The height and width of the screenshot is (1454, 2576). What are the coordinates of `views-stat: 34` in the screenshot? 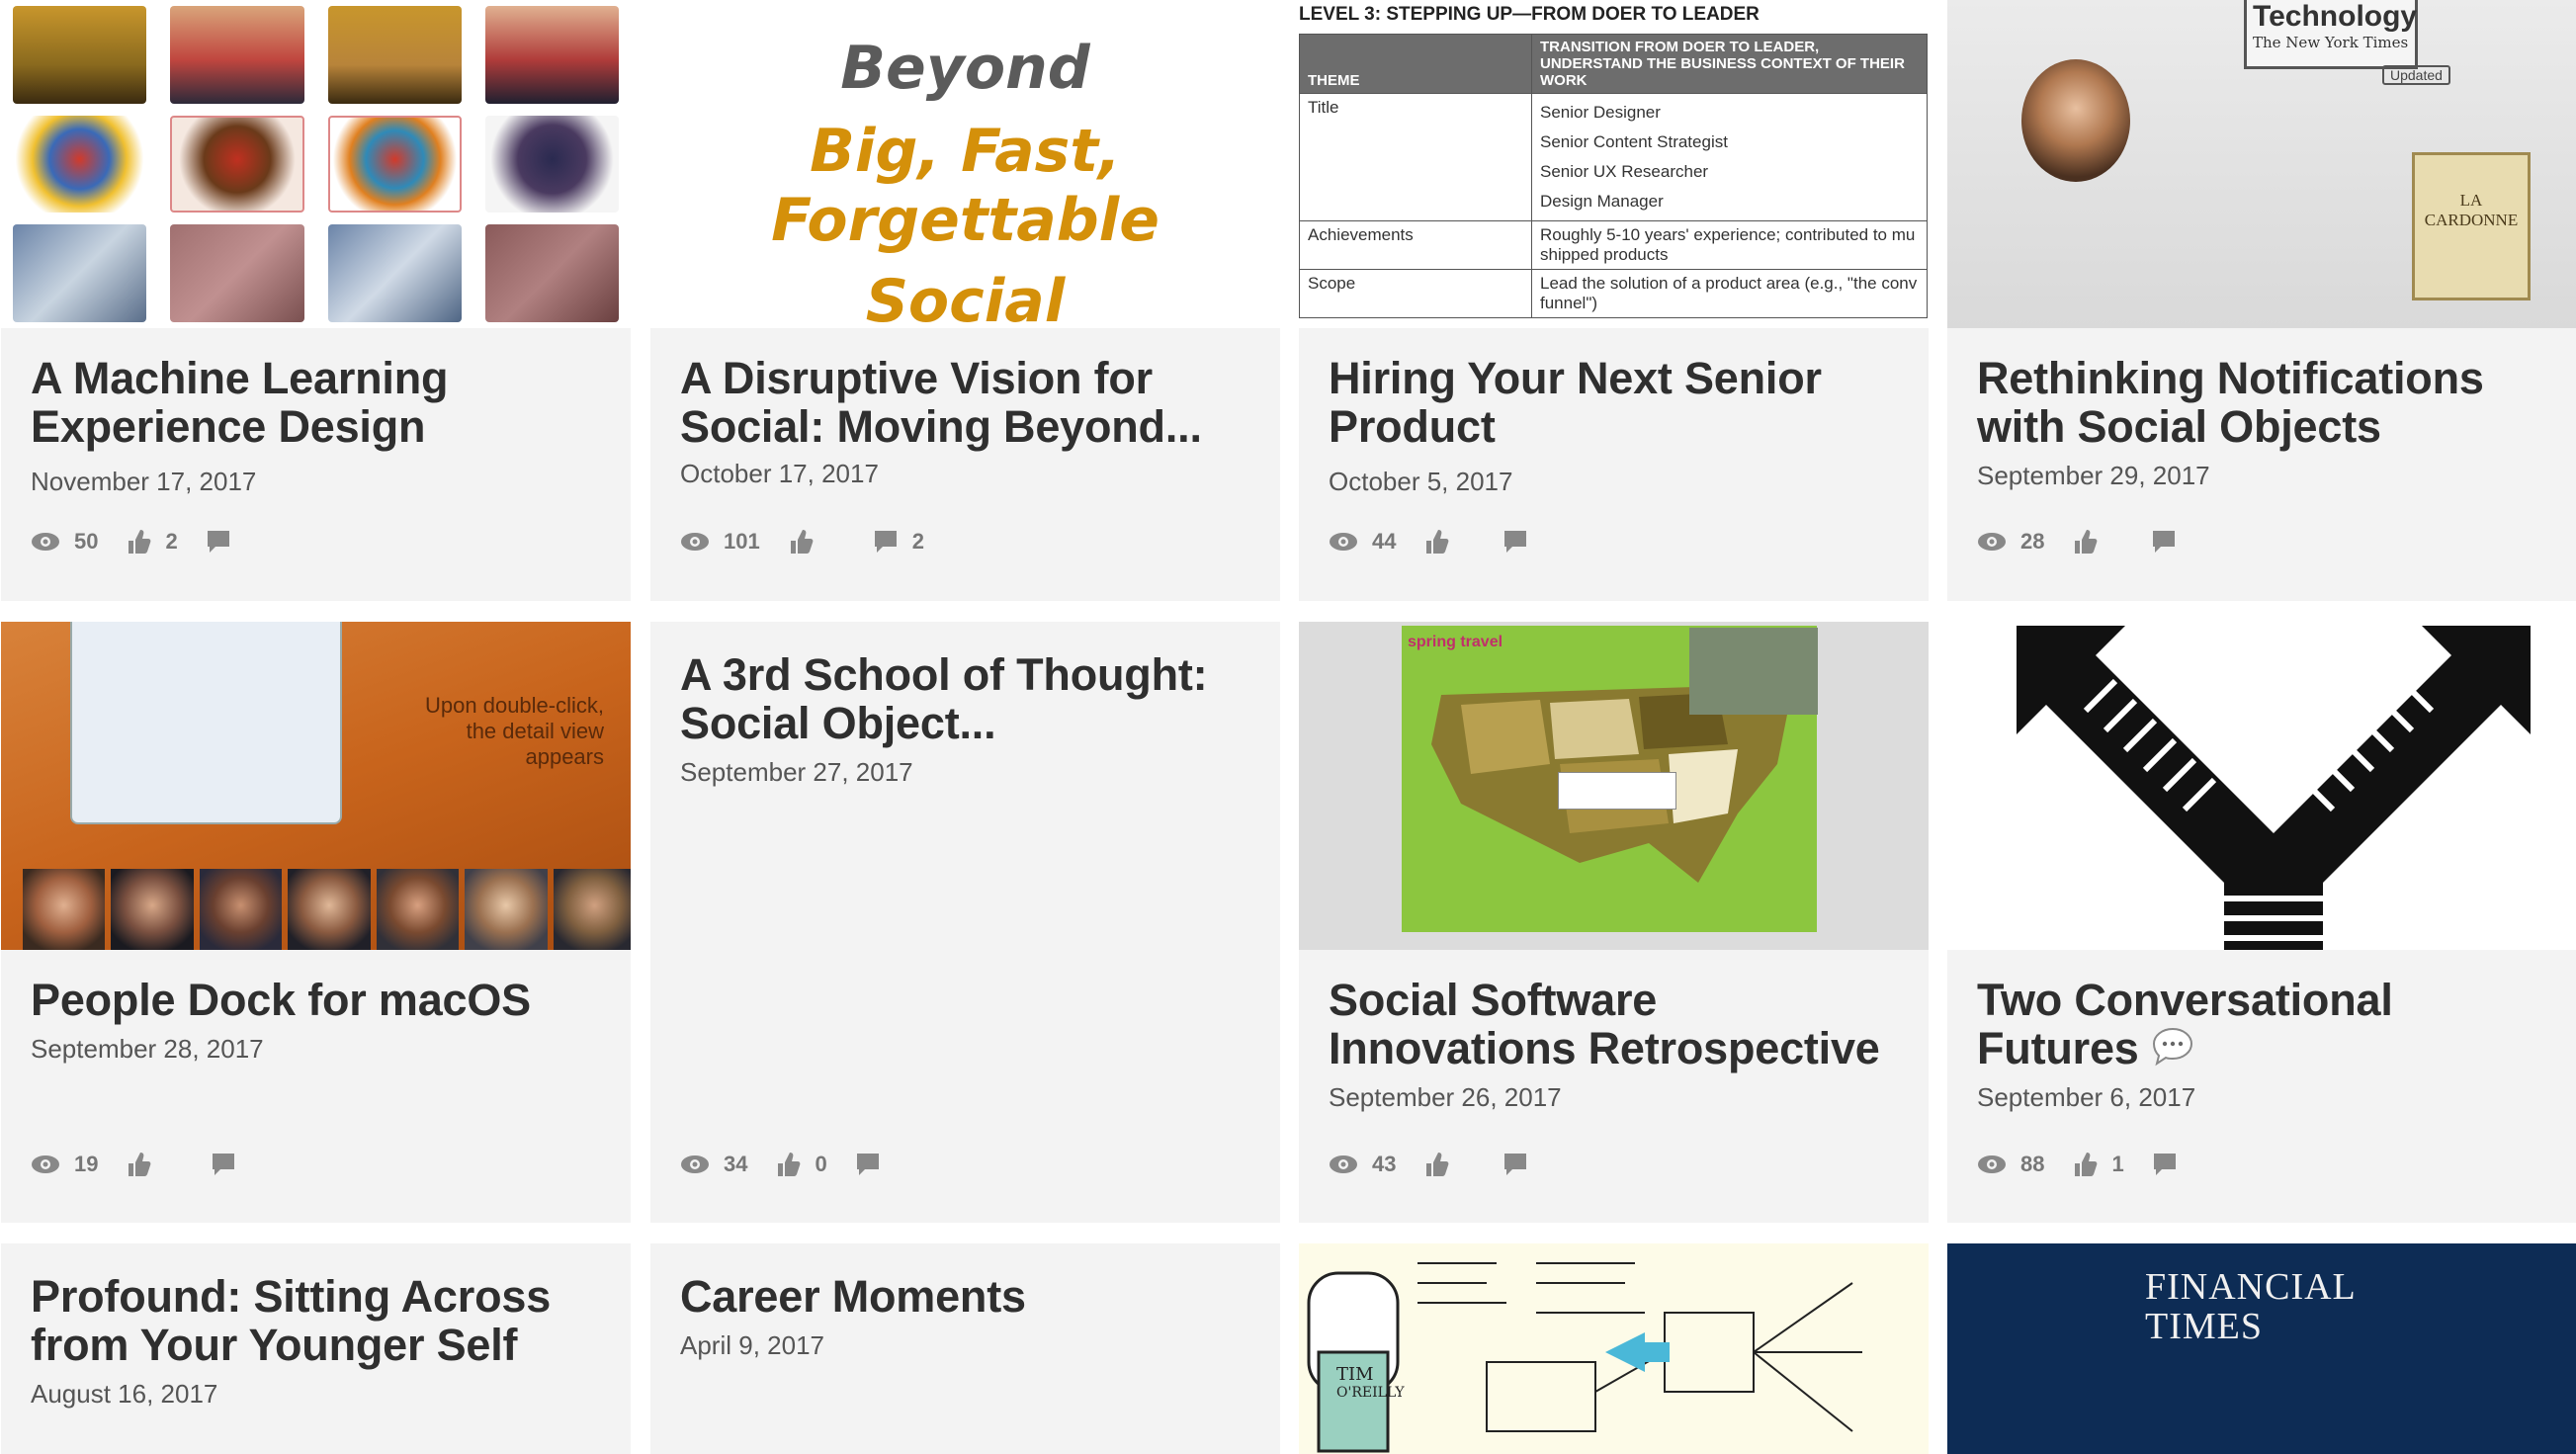 It's located at (716, 1165).